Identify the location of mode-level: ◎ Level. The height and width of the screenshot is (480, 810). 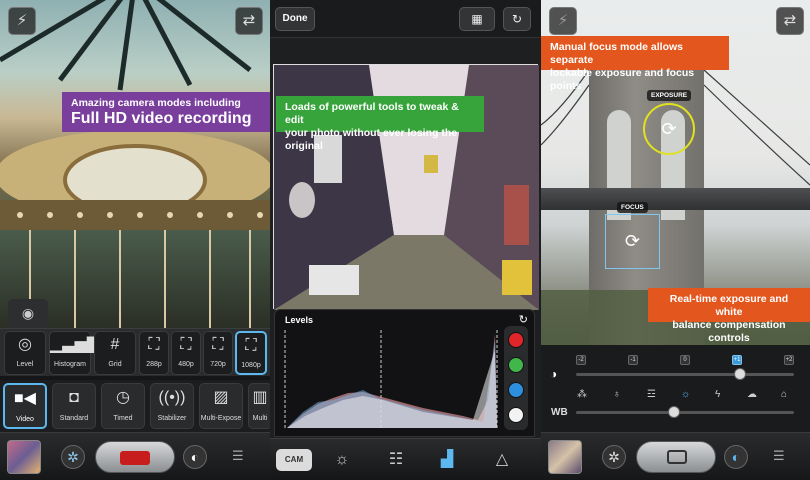
(25, 353).